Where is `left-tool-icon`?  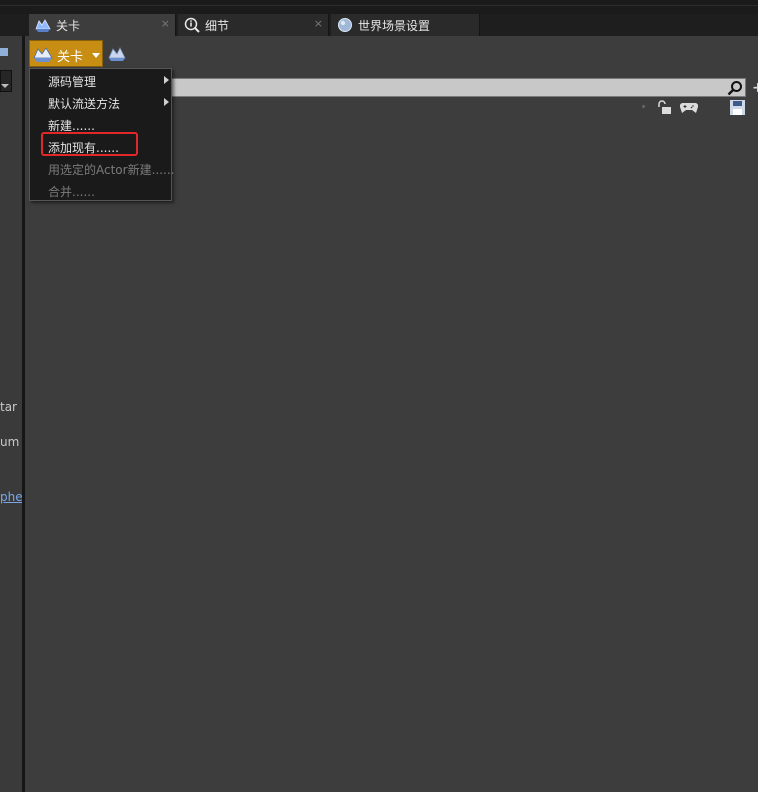 left-tool-icon is located at coordinates (5, 52).